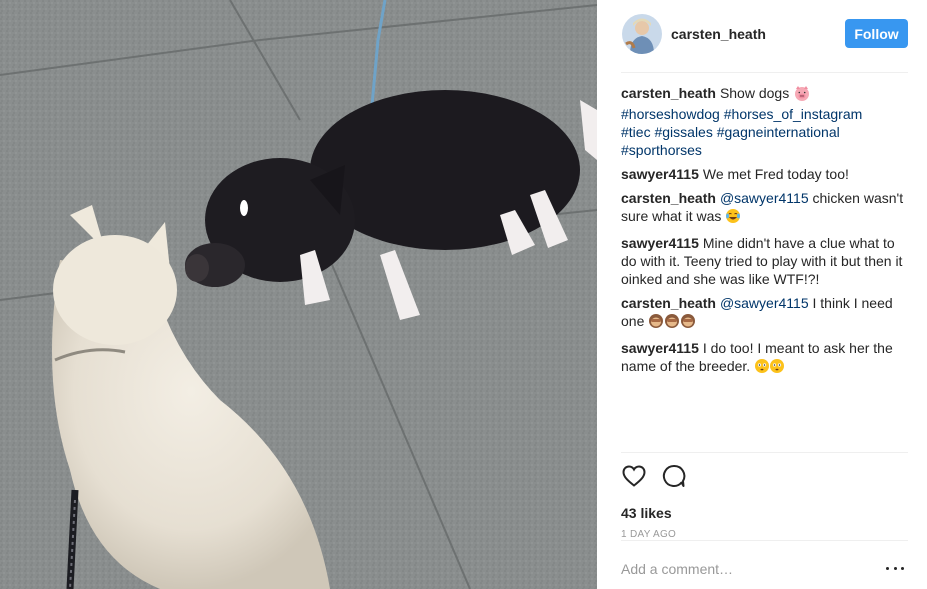 The height and width of the screenshot is (589, 927). Describe the element at coordinates (746, 568) in the screenshot. I see `add-comment-input` at that location.